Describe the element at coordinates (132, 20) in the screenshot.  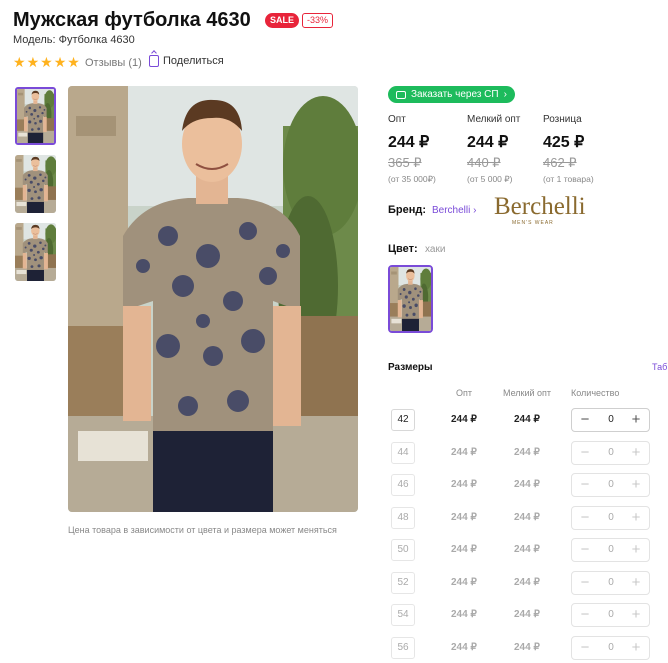
I see `product-title: Мужская футболка 4630` at that location.